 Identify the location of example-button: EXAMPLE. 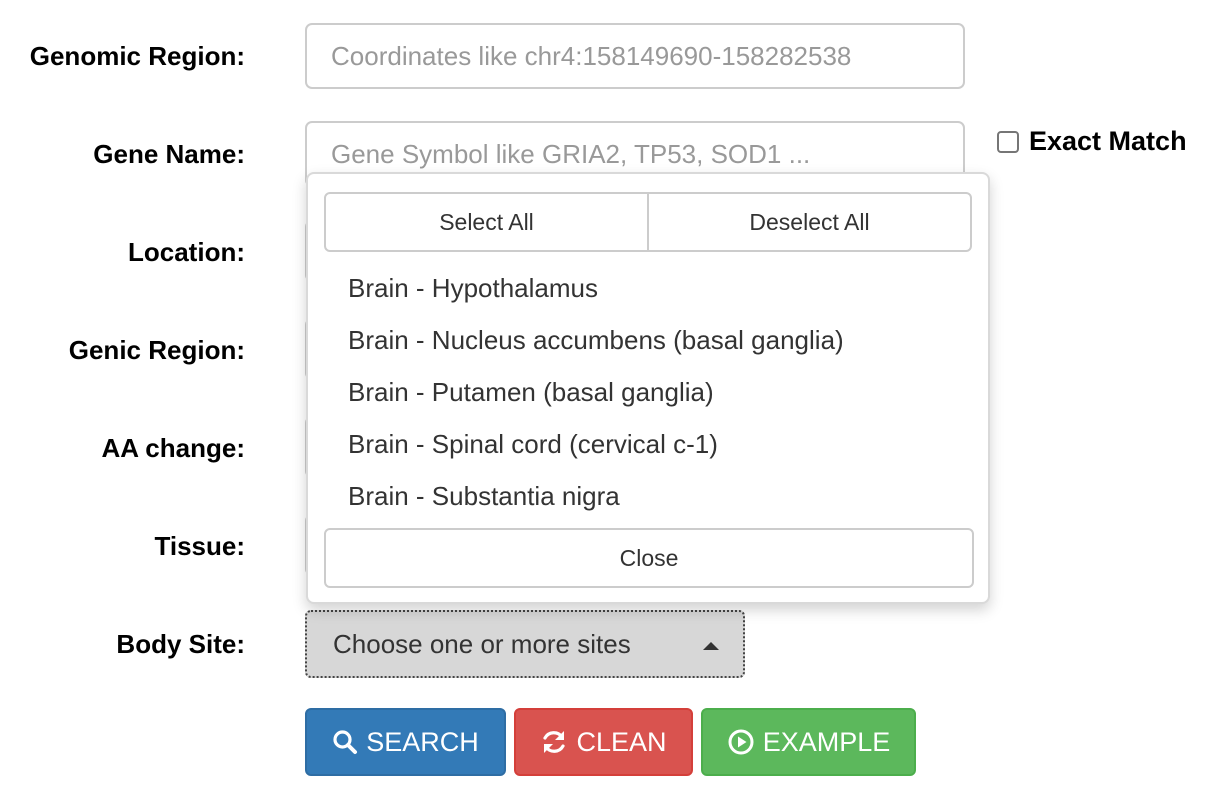
(808, 742).